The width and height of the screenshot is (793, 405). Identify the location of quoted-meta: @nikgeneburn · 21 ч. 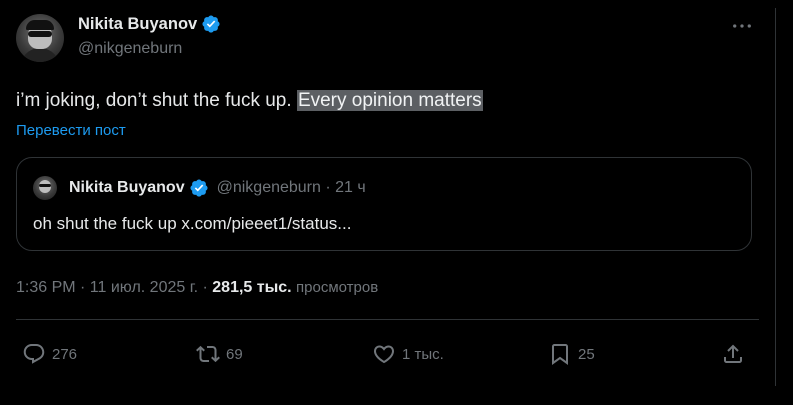
(291, 187).